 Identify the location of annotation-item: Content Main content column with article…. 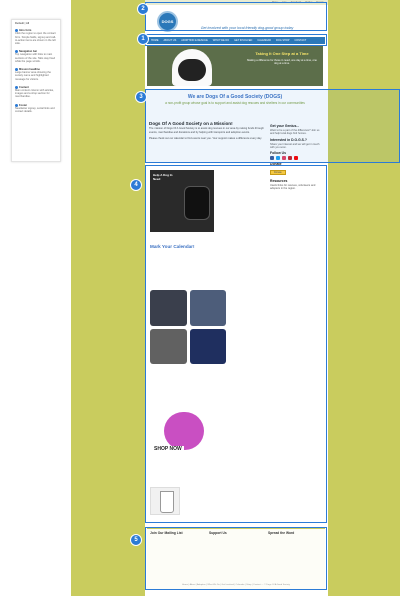
(36, 92).